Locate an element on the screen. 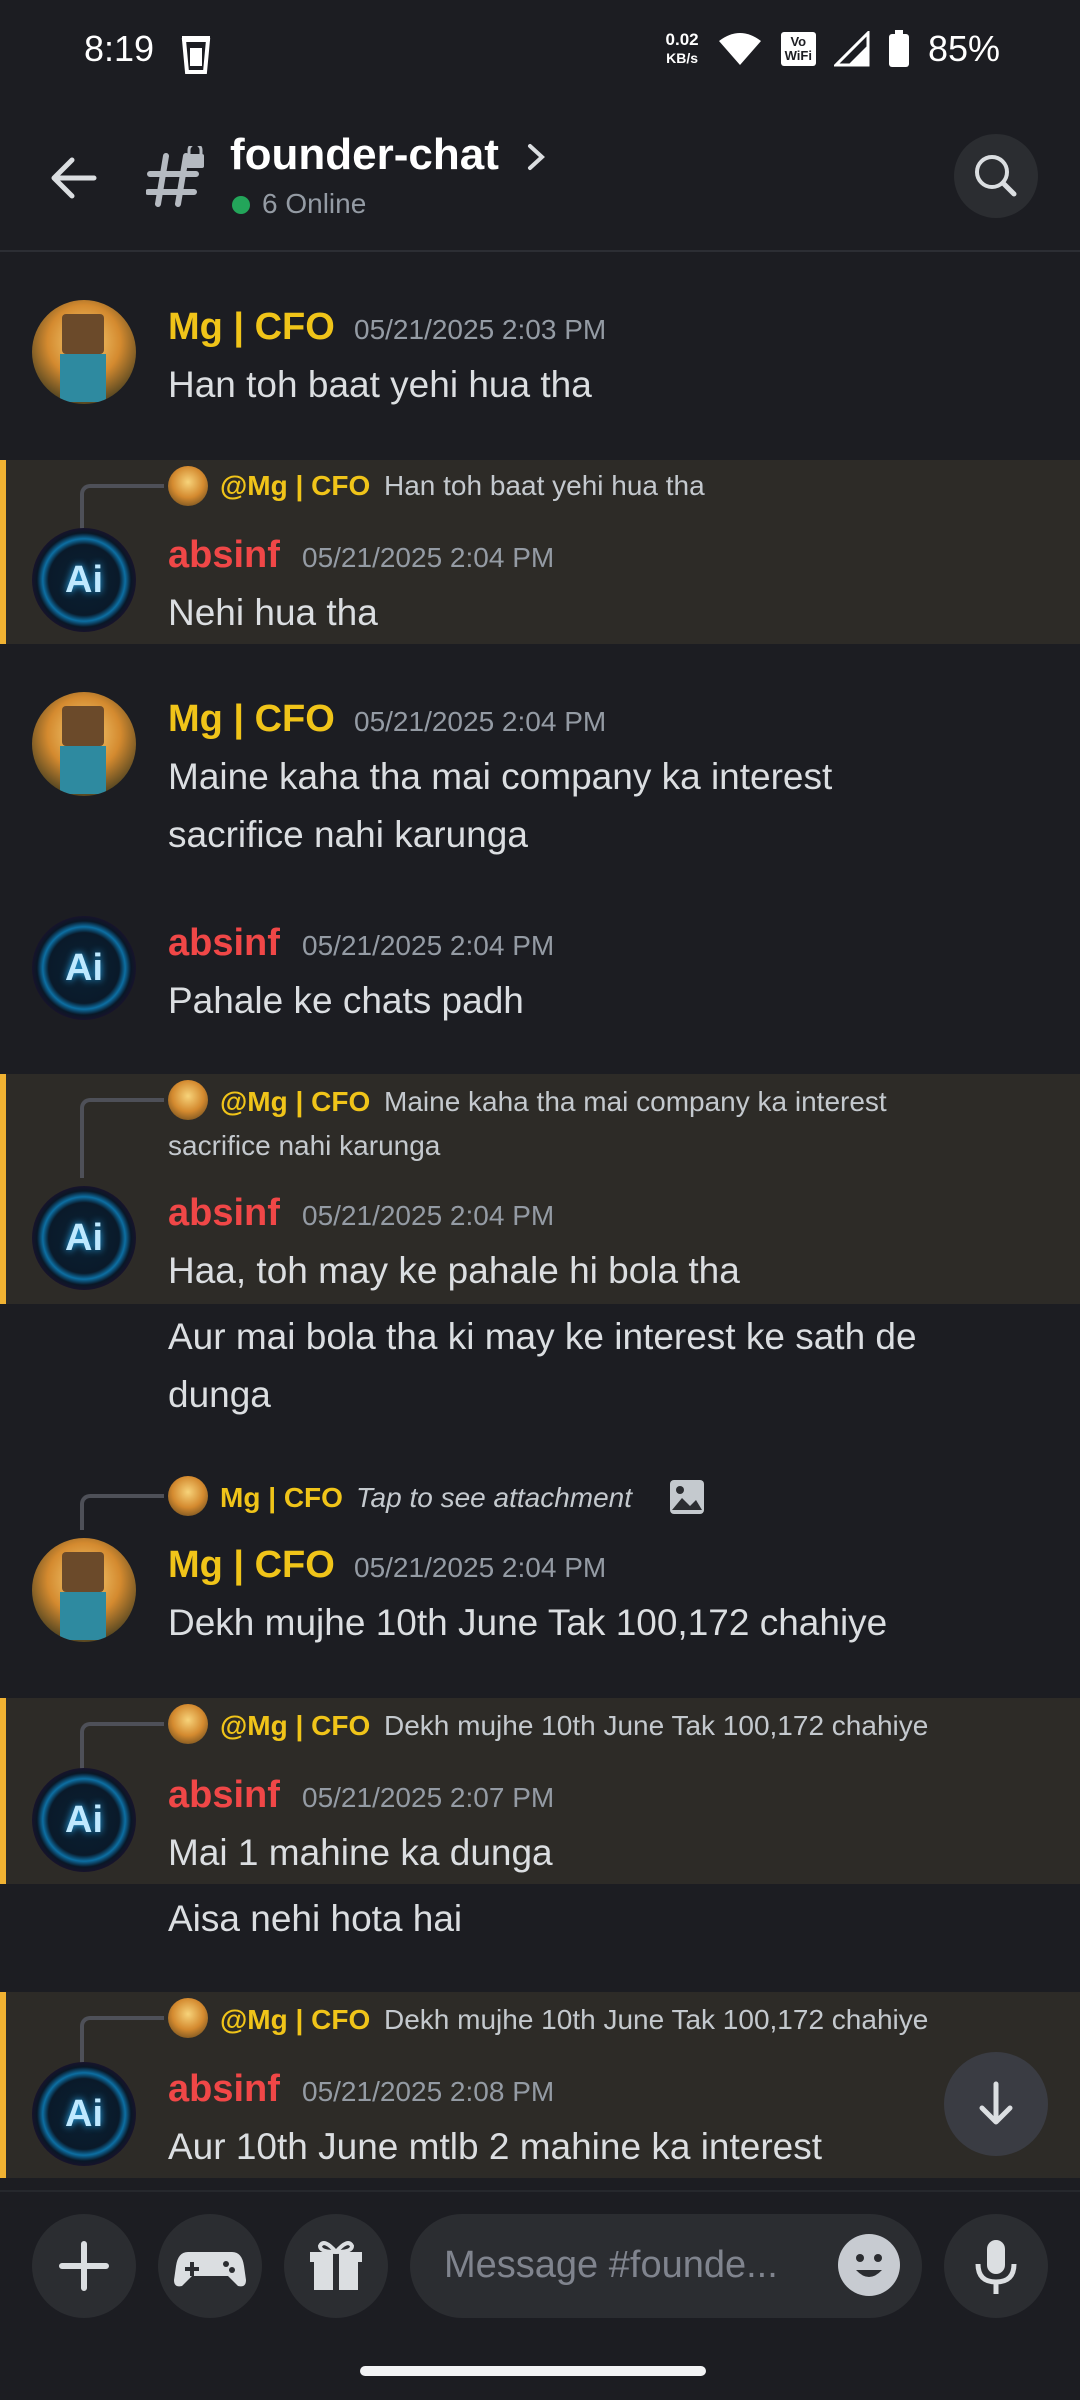 The image size is (1080, 2400). gift-icon is located at coordinates (336, 2265).